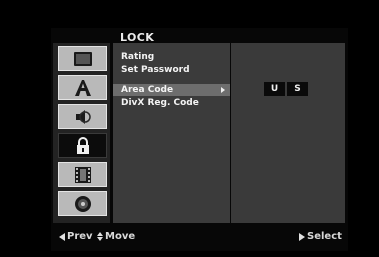 The width and height of the screenshot is (379, 257). Describe the element at coordinates (62, 236) in the screenshot. I see `triangle-left-icon` at that location.